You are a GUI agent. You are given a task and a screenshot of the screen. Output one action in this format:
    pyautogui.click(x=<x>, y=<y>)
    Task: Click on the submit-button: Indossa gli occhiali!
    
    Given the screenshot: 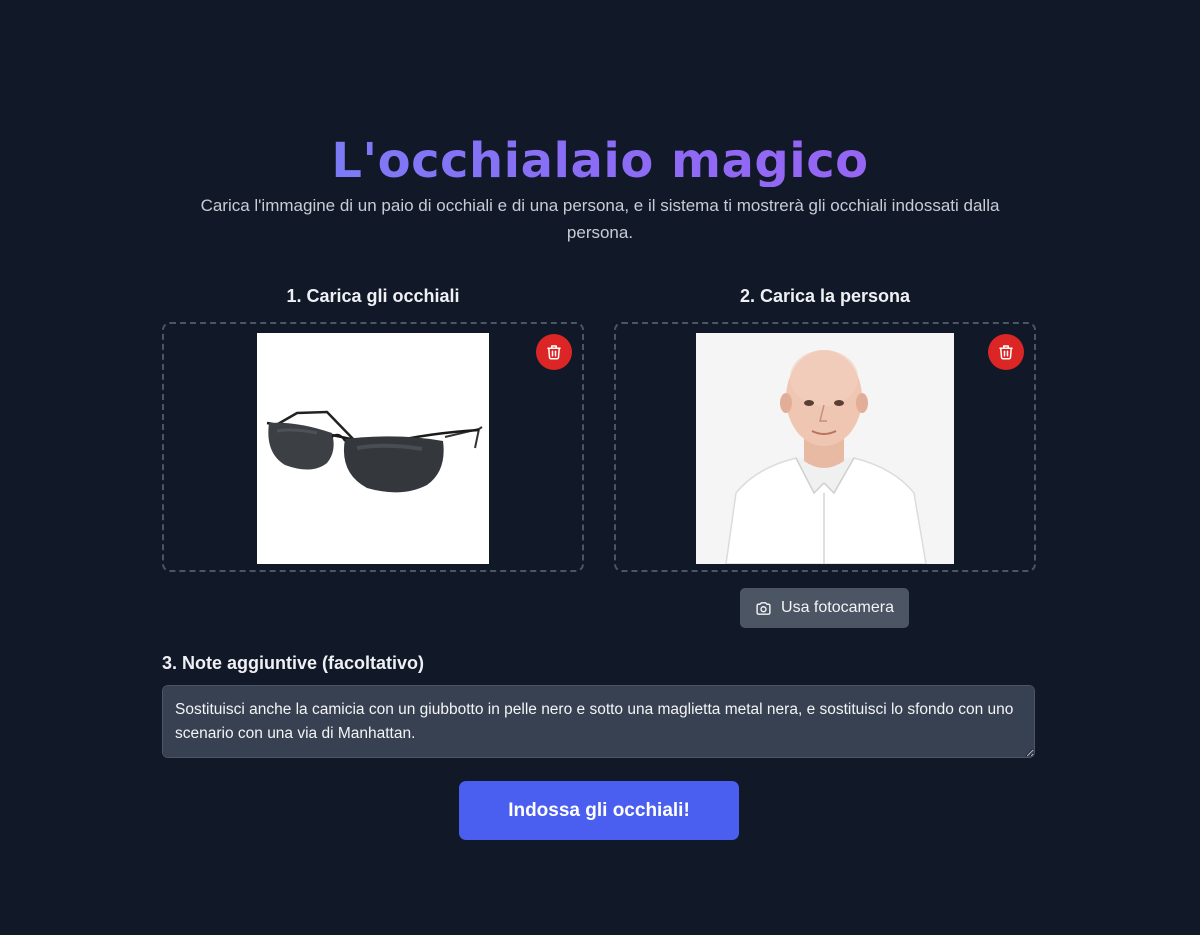 What is the action you would take?
    pyautogui.click(x=599, y=810)
    